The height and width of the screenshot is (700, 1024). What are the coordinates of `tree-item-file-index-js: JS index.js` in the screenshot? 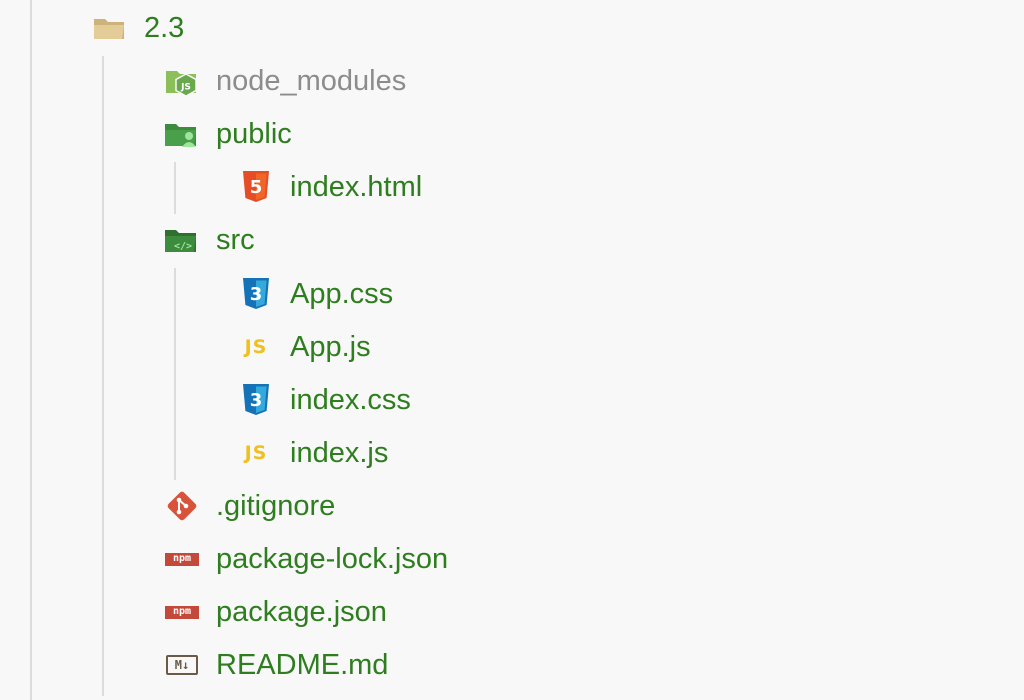 It's located at (313, 453).